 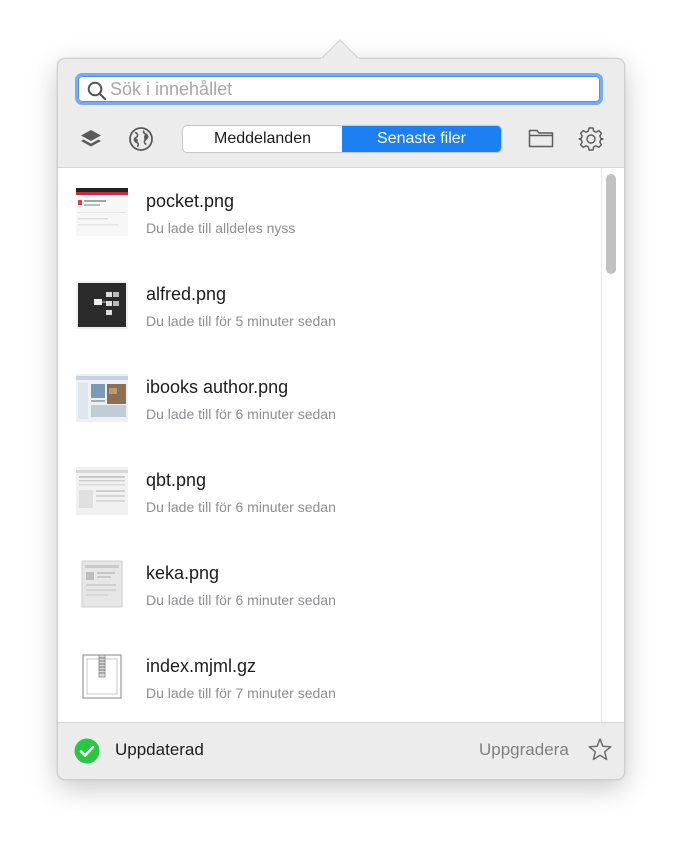 I want to click on pocket-thumbnail, so click(x=102, y=212).